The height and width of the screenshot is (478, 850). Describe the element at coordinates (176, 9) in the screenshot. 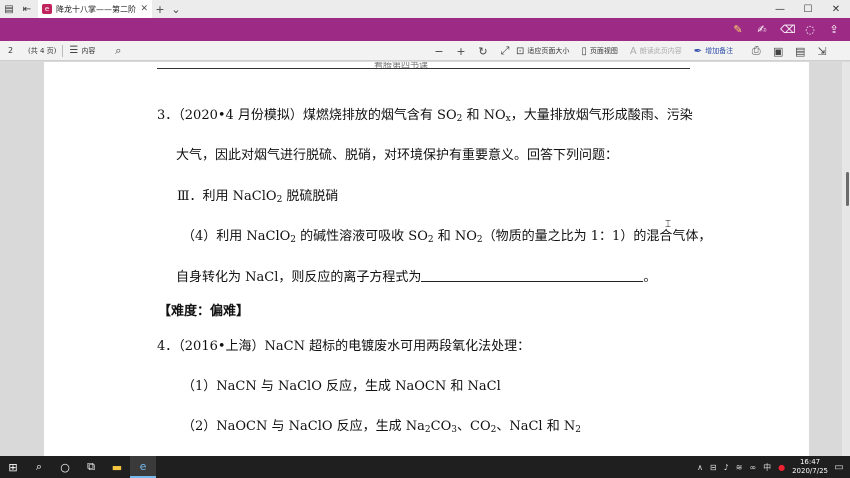

I see `tab-list-chevron-icon: ⌄` at that location.